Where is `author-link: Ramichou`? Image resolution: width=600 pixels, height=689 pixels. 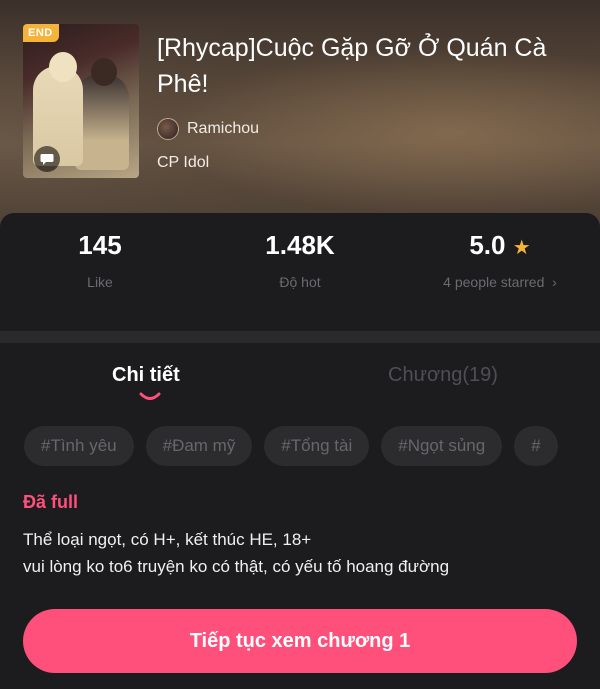
author-link: Ramichou is located at coordinates (208, 129).